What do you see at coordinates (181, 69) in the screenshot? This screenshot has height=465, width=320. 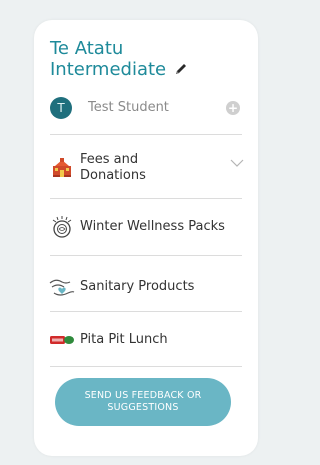 I see `edit-pencil-icon` at bounding box center [181, 69].